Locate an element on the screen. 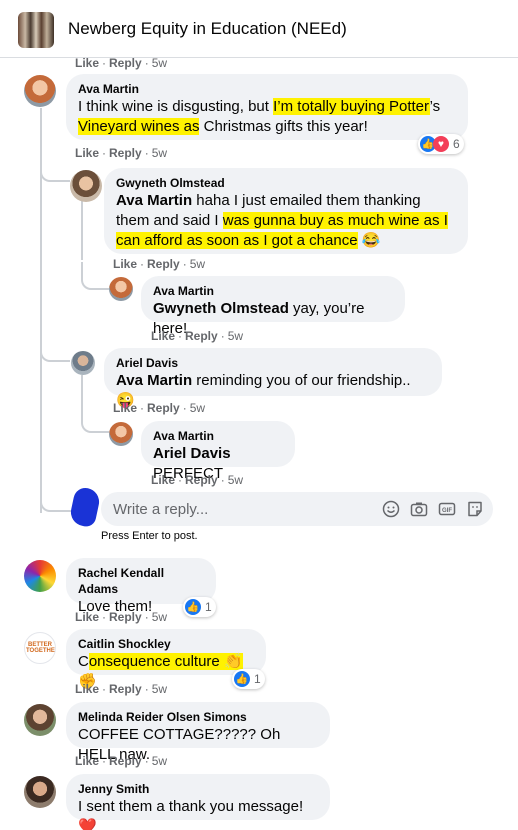  reaction-count: 6 is located at coordinates (456, 144).